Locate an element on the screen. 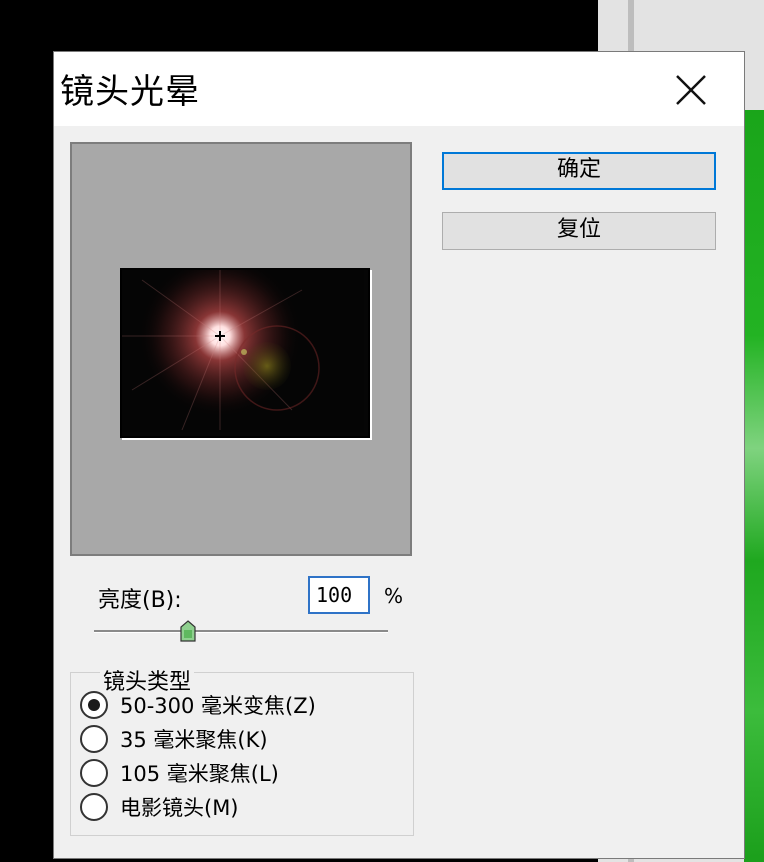 The width and height of the screenshot is (764, 862). close-icon is located at coordinates (691, 90).